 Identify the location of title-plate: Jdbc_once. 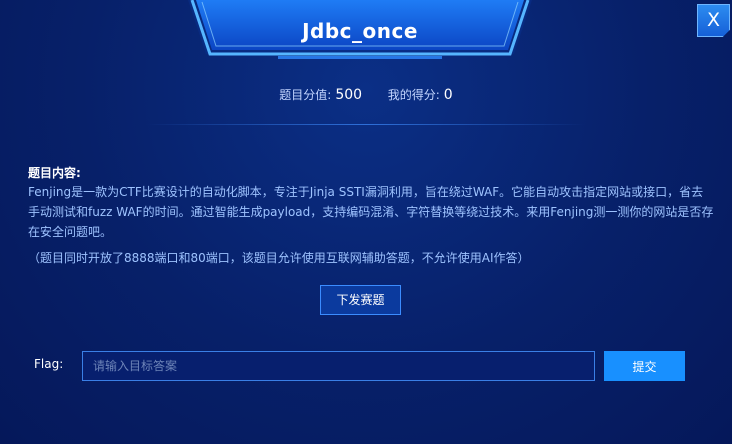
(360, 31).